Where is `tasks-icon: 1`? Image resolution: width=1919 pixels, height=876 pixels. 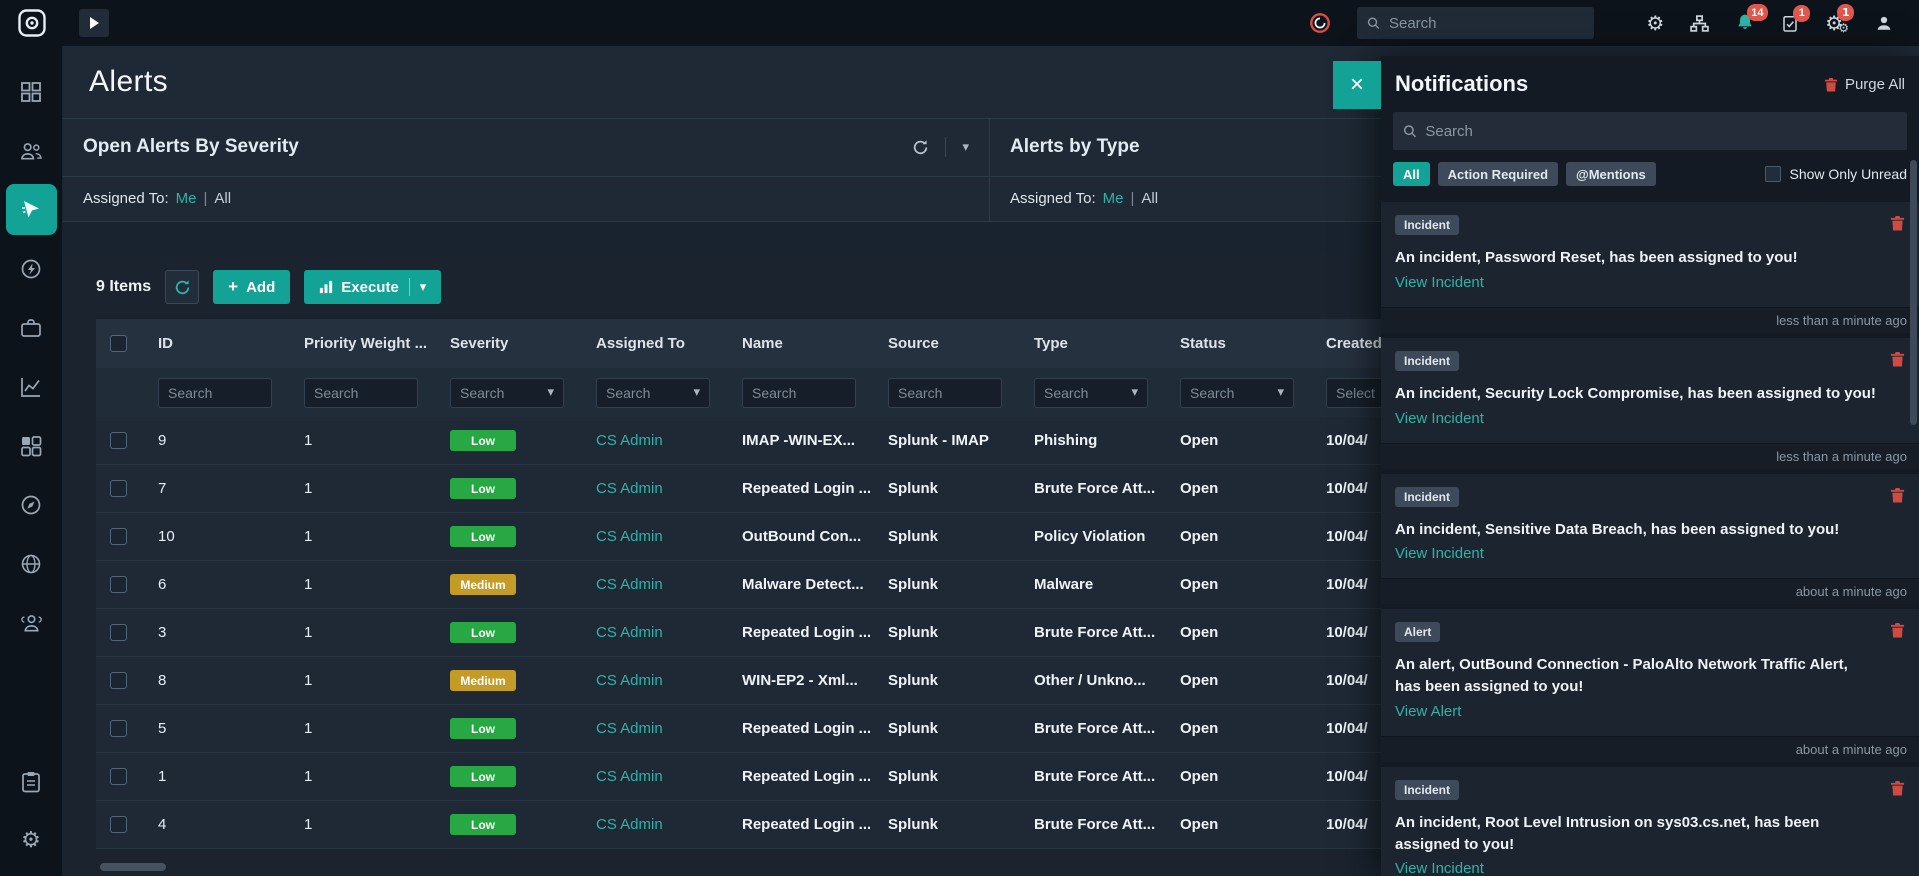
tasks-icon: 1 is located at coordinates (1796, 18).